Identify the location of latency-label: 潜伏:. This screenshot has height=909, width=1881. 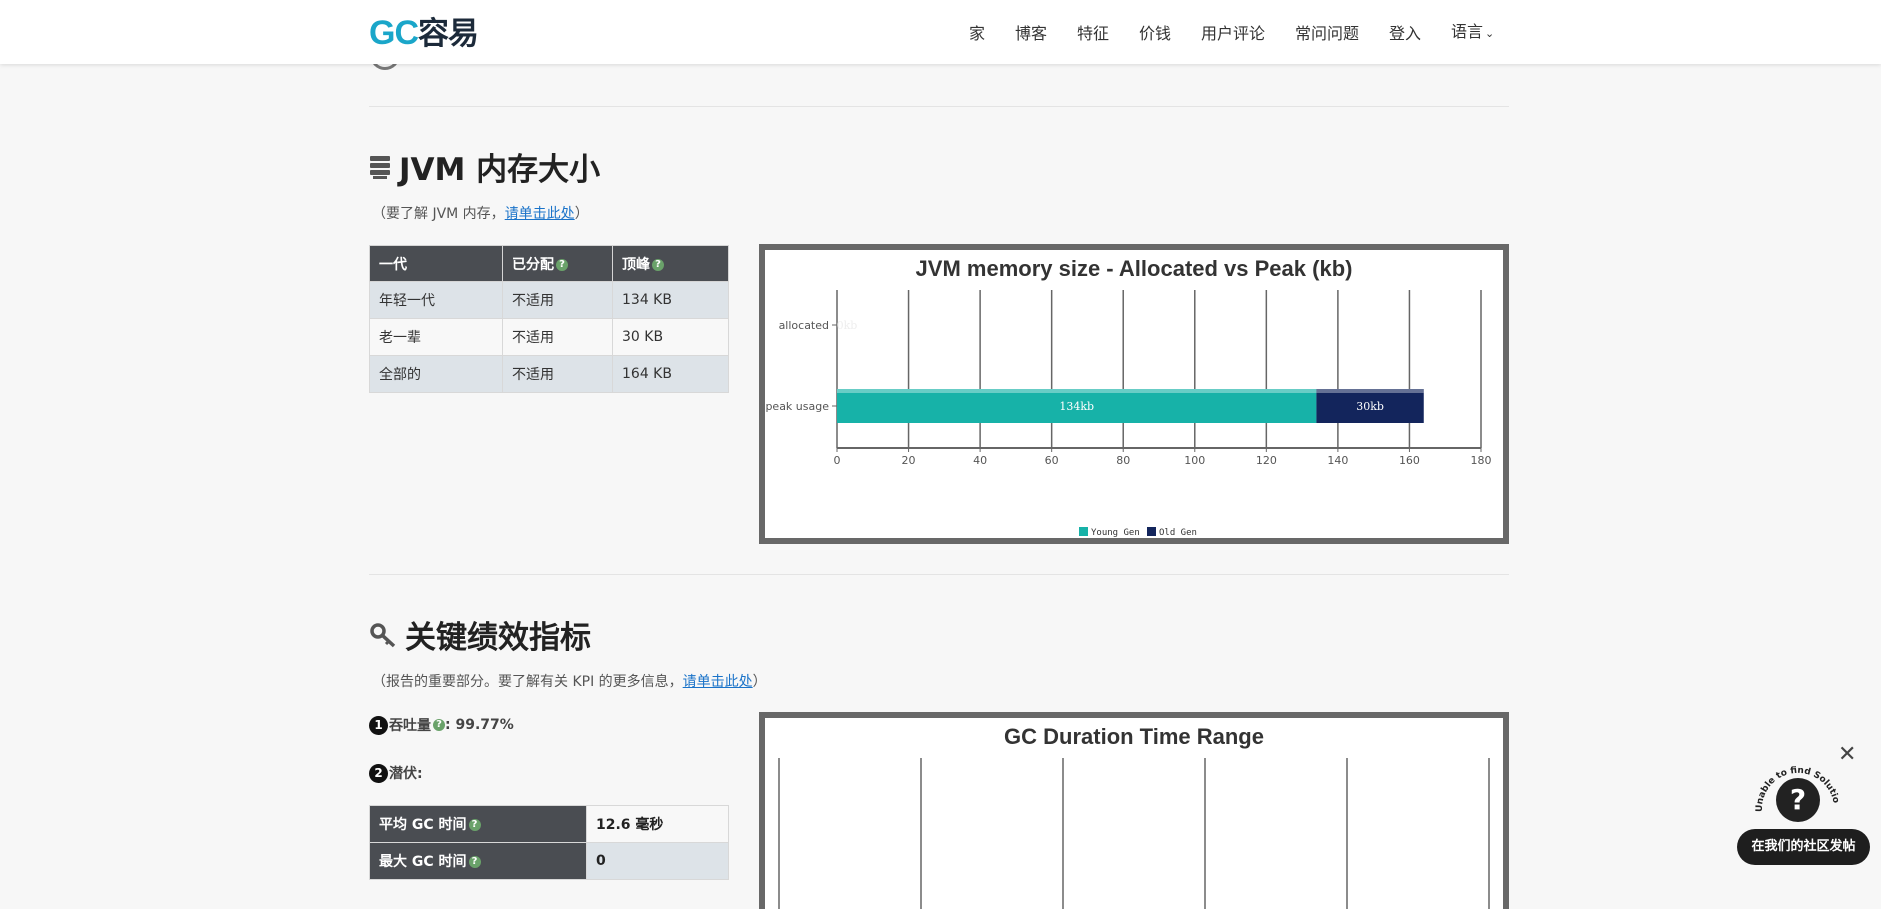
(406, 774).